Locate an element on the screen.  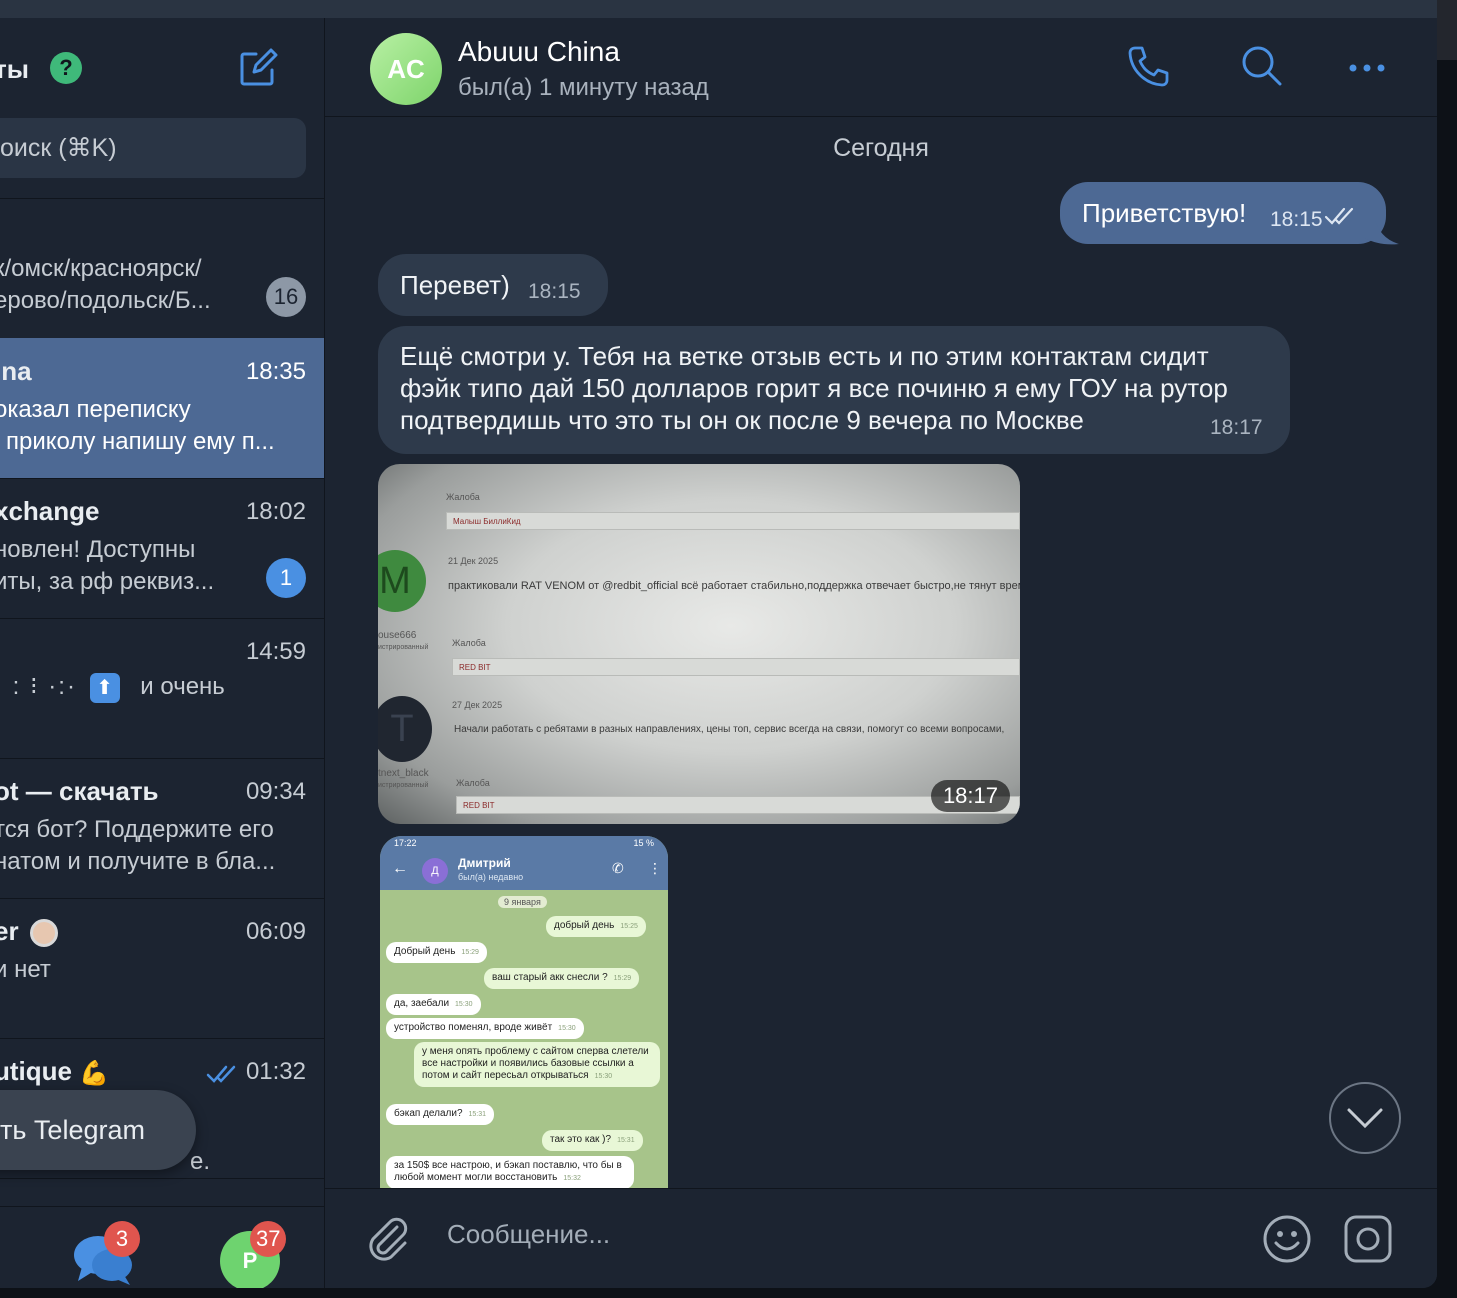
phone-message-text: Добрый день is located at coordinates (425, 951).